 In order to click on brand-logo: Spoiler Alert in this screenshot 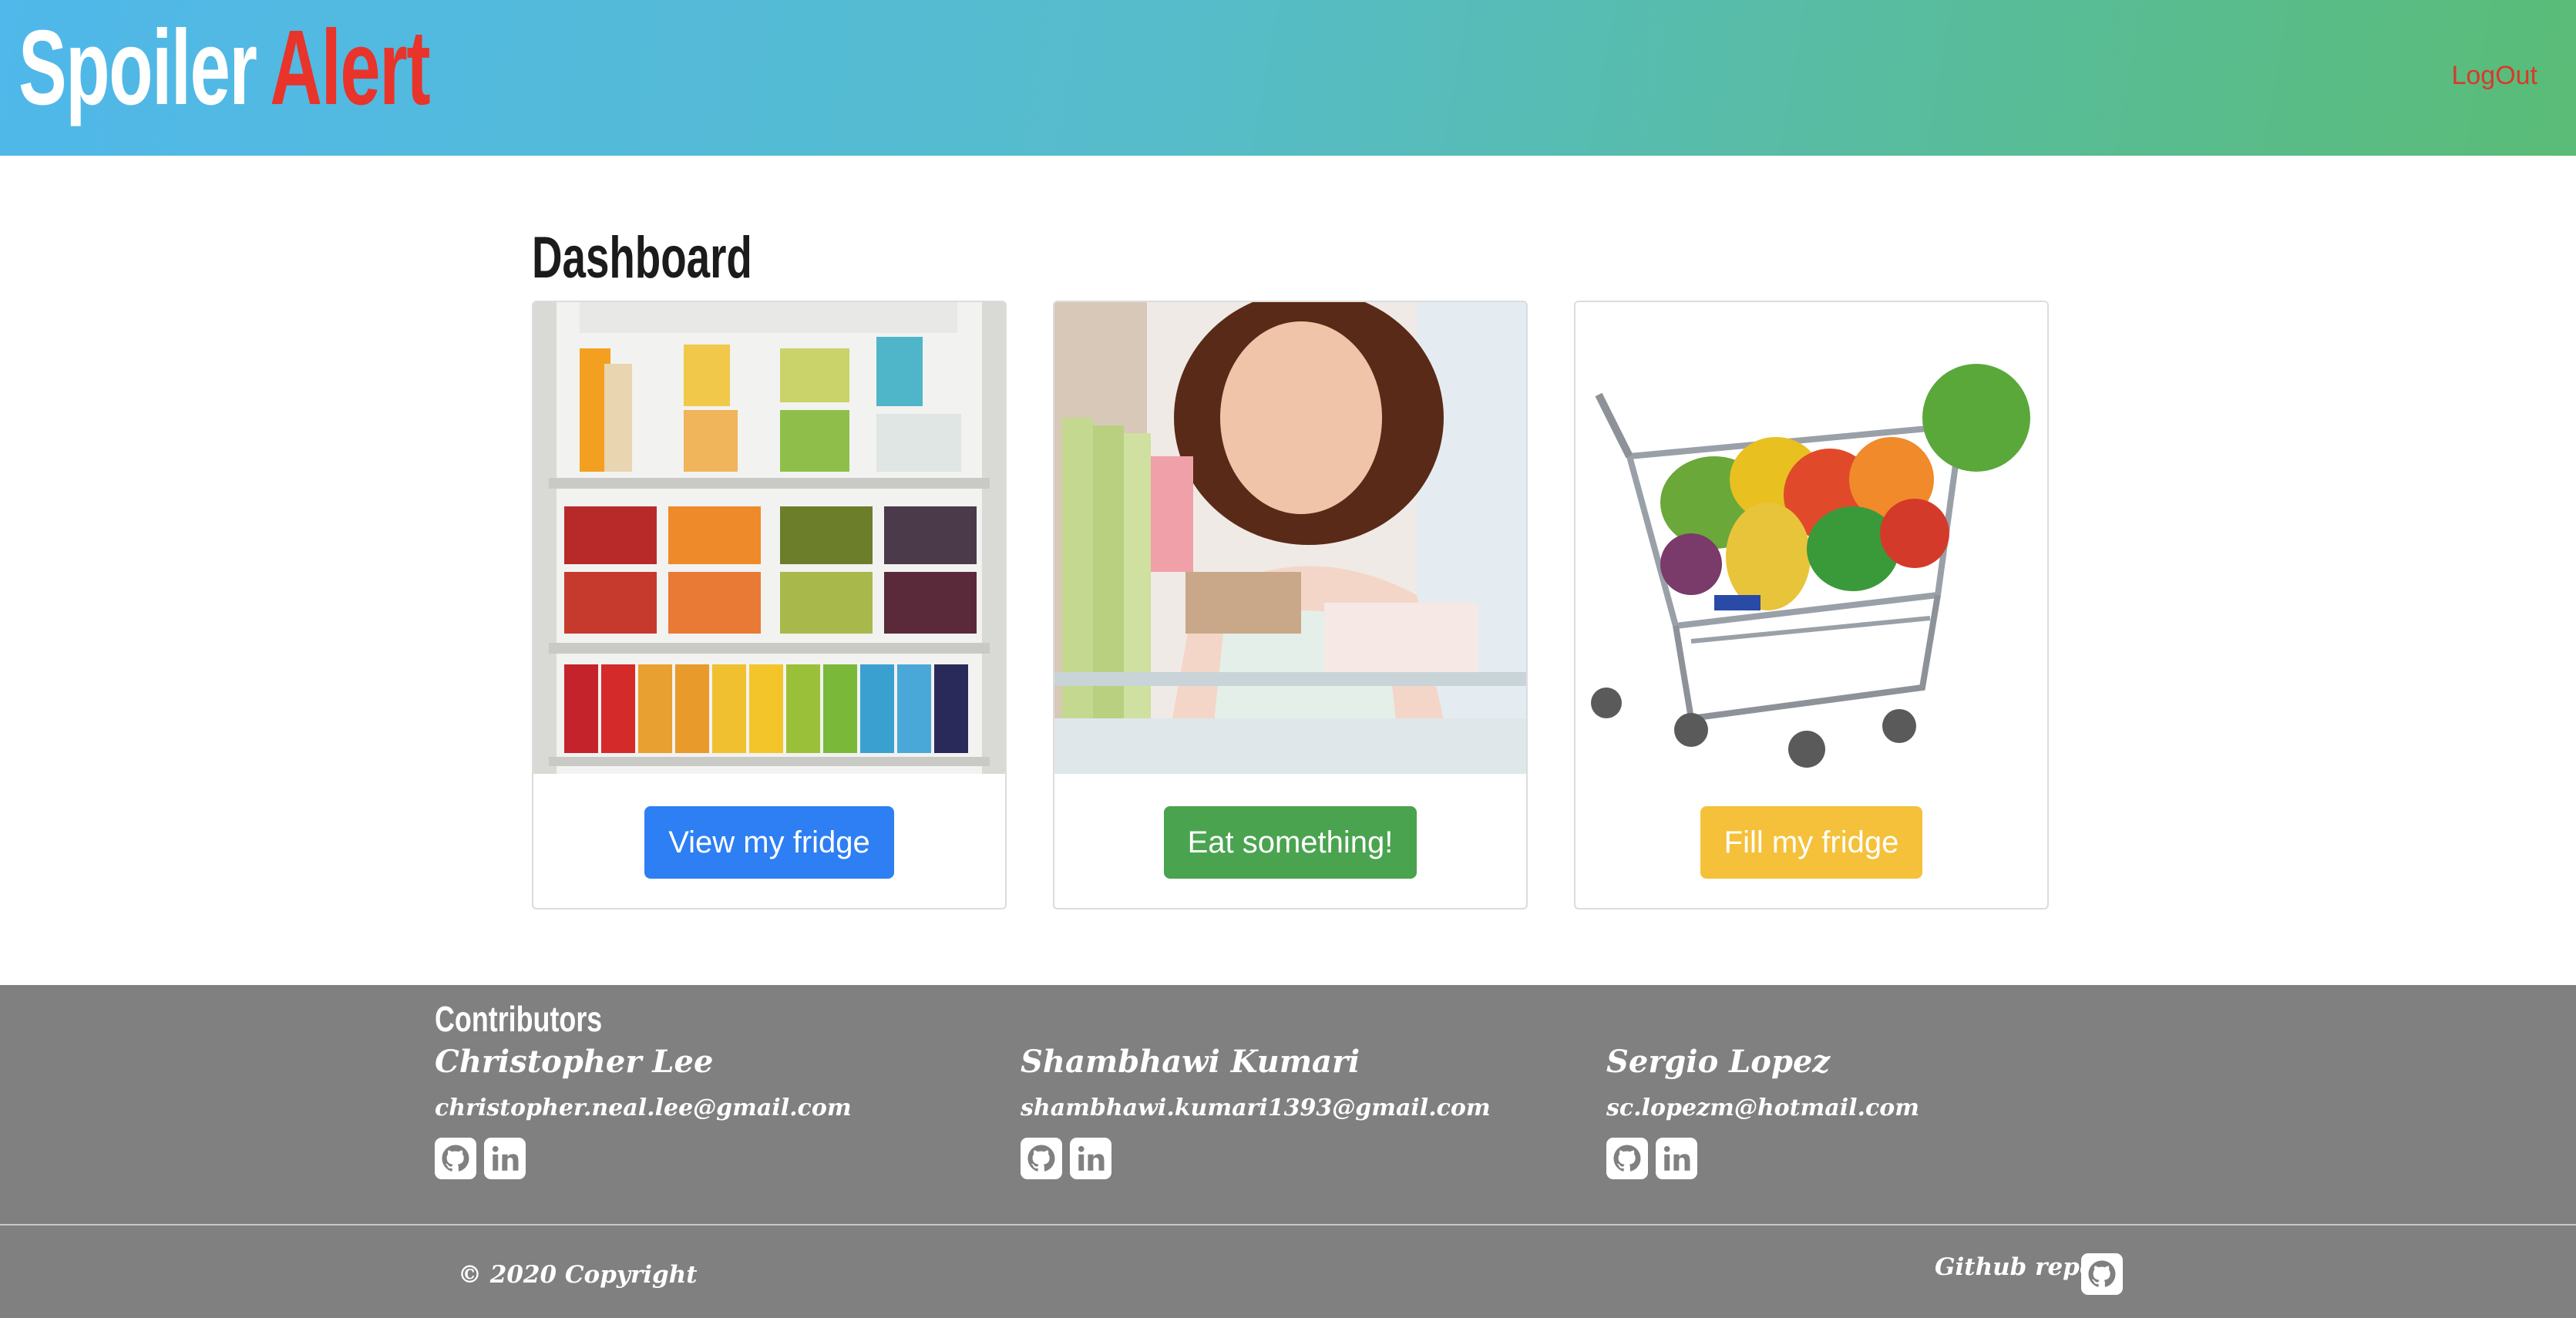, I will do `click(224, 66)`.